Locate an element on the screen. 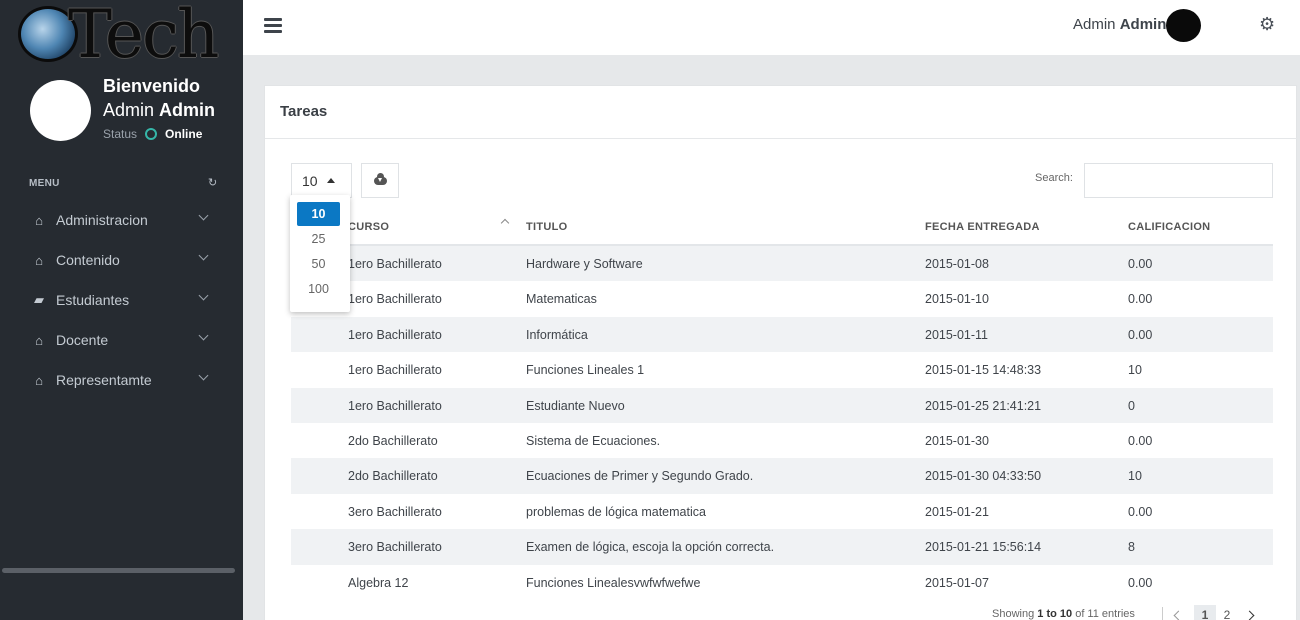  cell-fecha: 2015-01-10 is located at coordinates (957, 299).